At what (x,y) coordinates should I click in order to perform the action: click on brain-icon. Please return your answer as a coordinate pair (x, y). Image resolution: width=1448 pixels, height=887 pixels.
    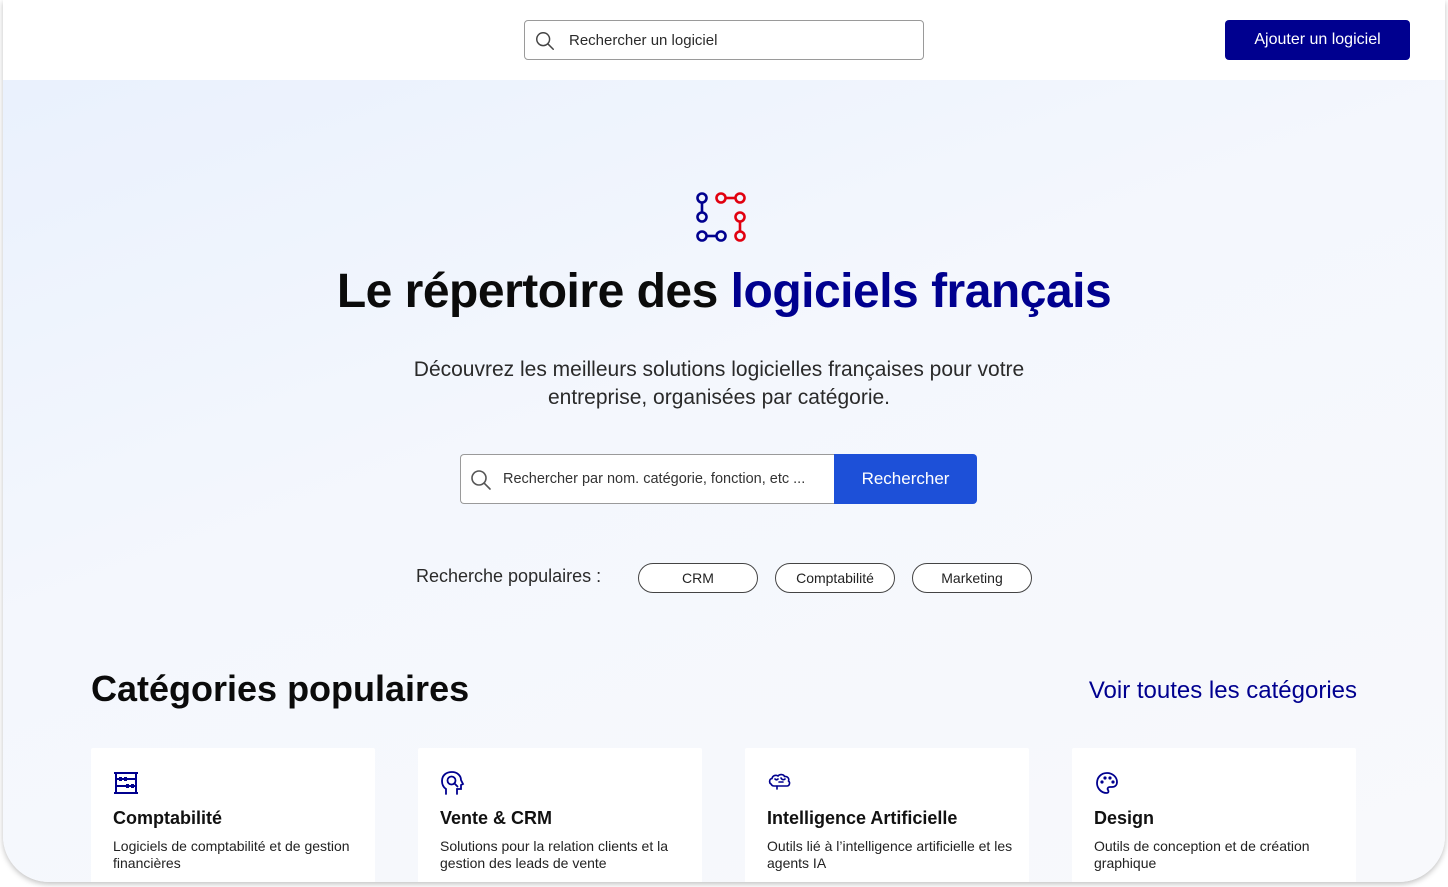
    Looking at the image, I should click on (779, 781).